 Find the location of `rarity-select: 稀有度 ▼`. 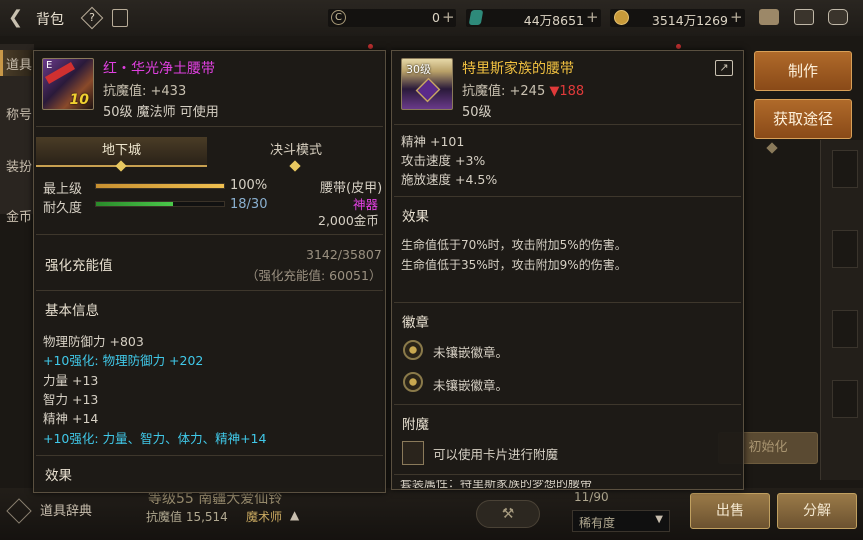

rarity-select: 稀有度 ▼ is located at coordinates (621, 521).